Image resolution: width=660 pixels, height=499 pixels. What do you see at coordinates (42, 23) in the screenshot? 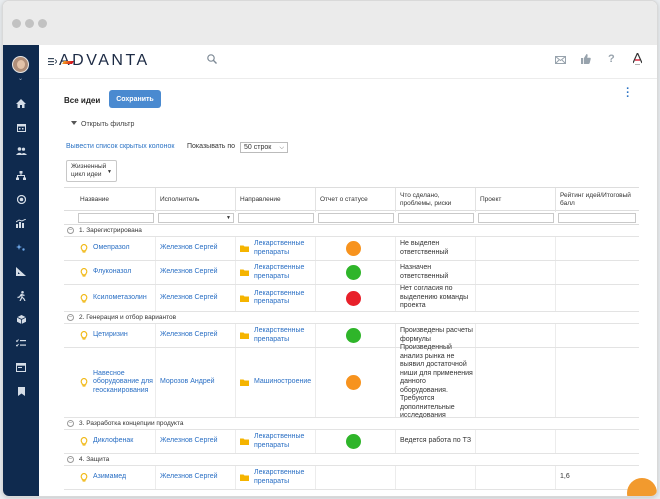
I see `window-dot-zoom` at bounding box center [42, 23].